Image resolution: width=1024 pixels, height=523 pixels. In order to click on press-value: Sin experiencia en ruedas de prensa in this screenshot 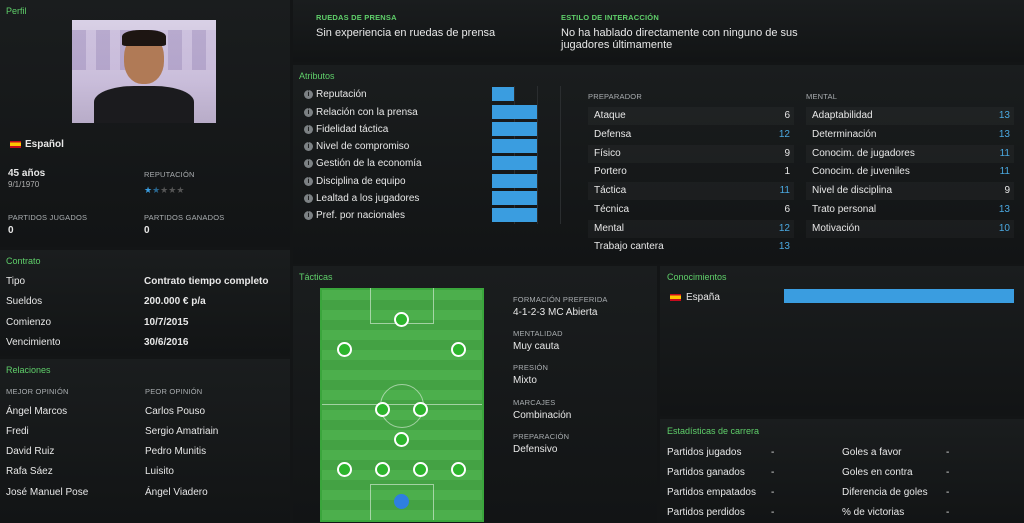, I will do `click(406, 33)`.